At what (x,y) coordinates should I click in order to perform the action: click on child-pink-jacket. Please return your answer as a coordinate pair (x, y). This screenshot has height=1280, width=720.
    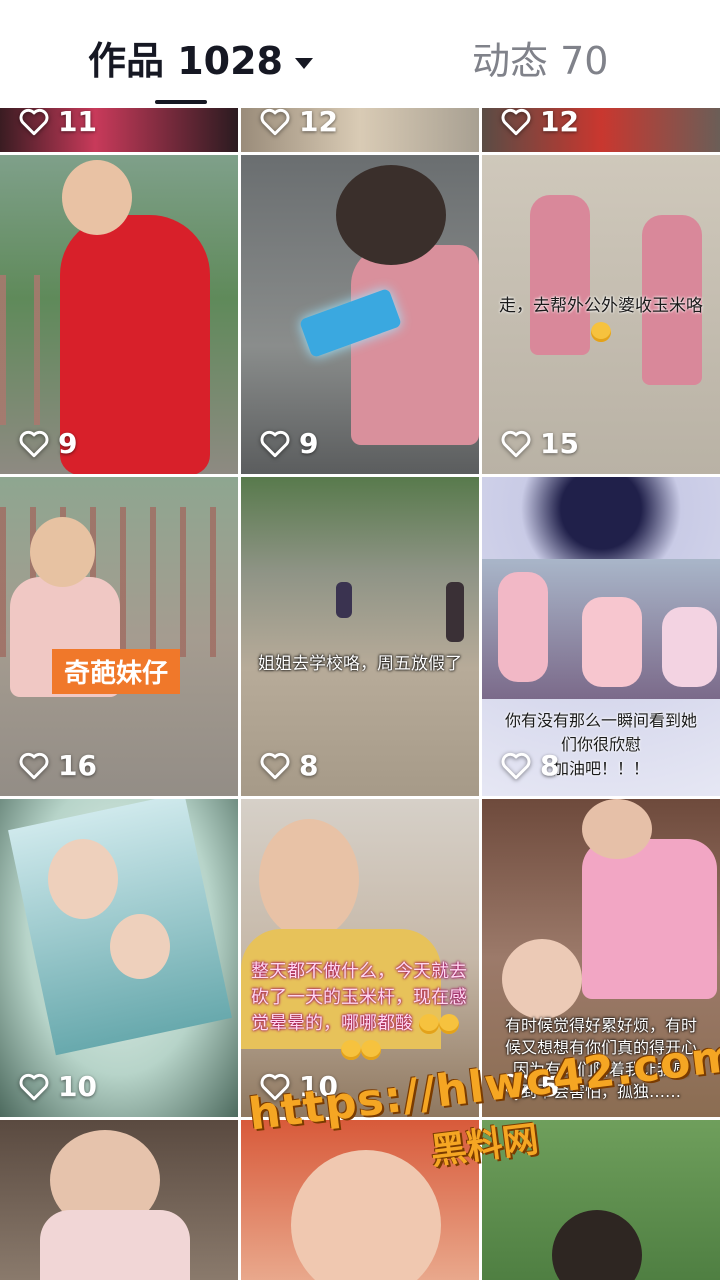
    Looking at the image, I should click on (415, 345).